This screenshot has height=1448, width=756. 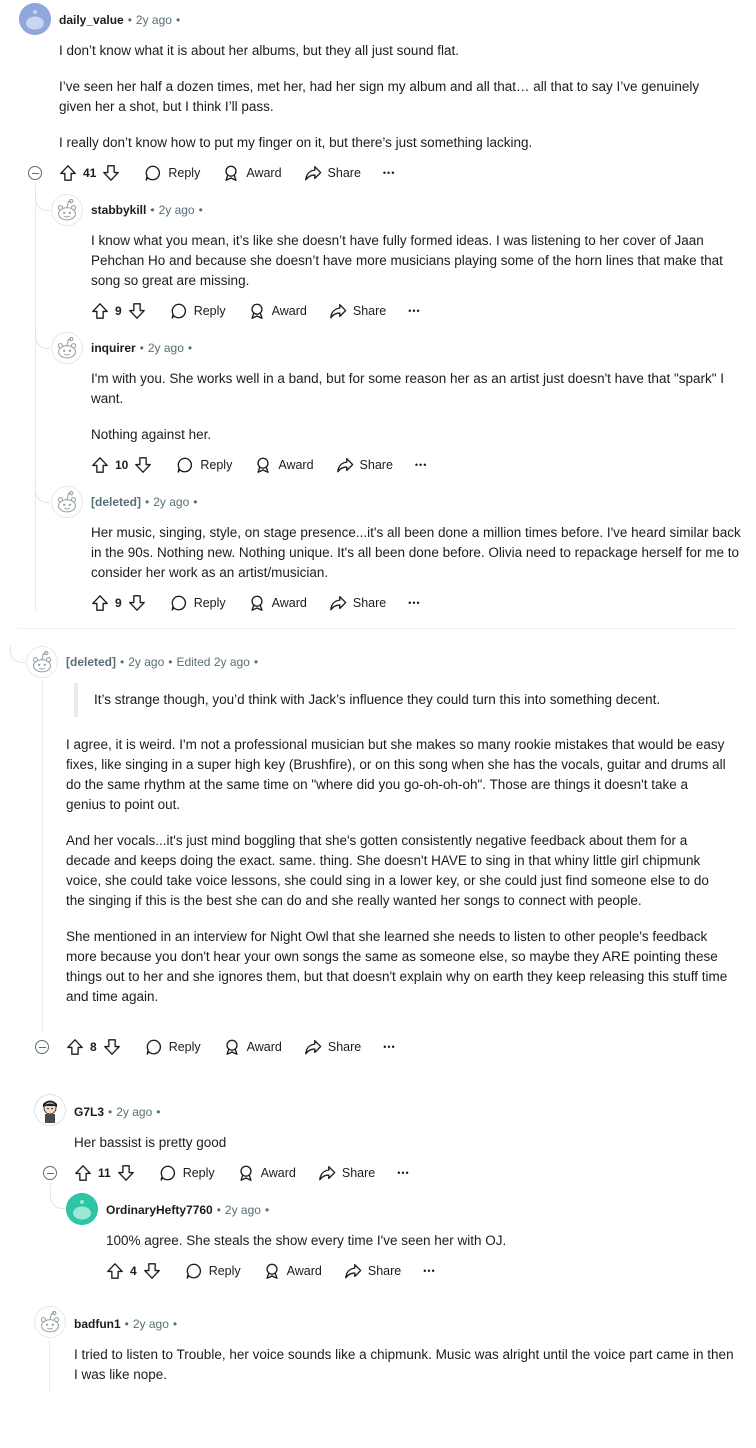 I want to click on thread-connector, so click(x=42, y=202).